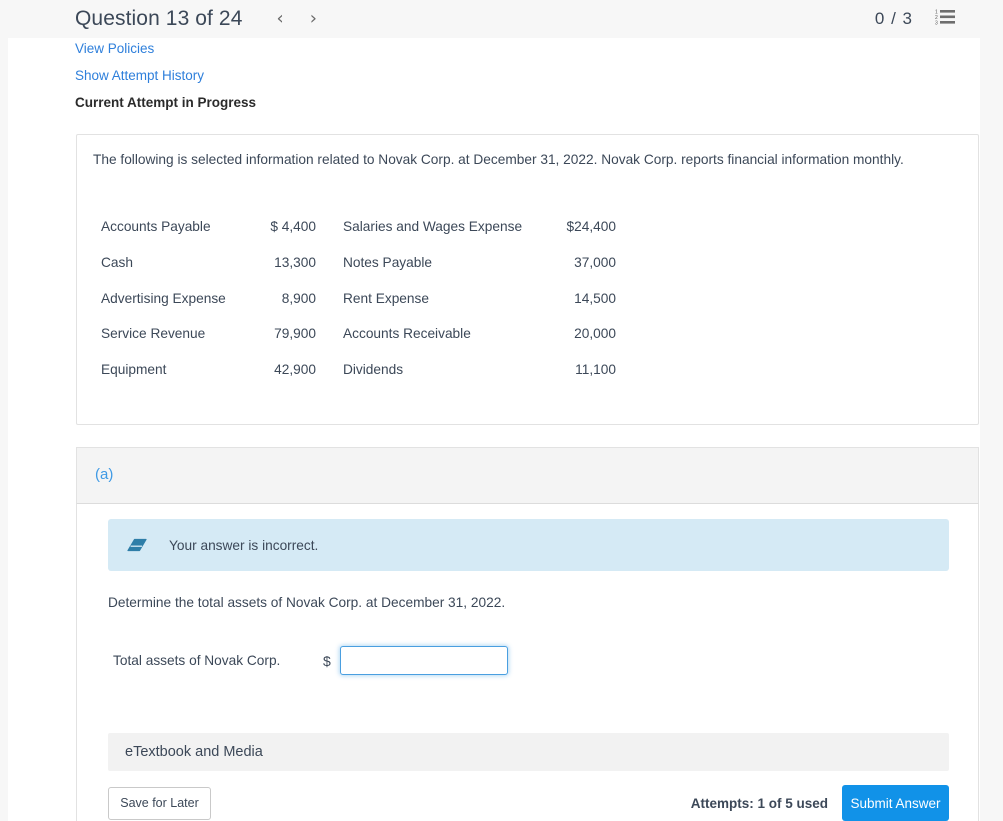  I want to click on score-display: 0 / 3, so click(893, 18).